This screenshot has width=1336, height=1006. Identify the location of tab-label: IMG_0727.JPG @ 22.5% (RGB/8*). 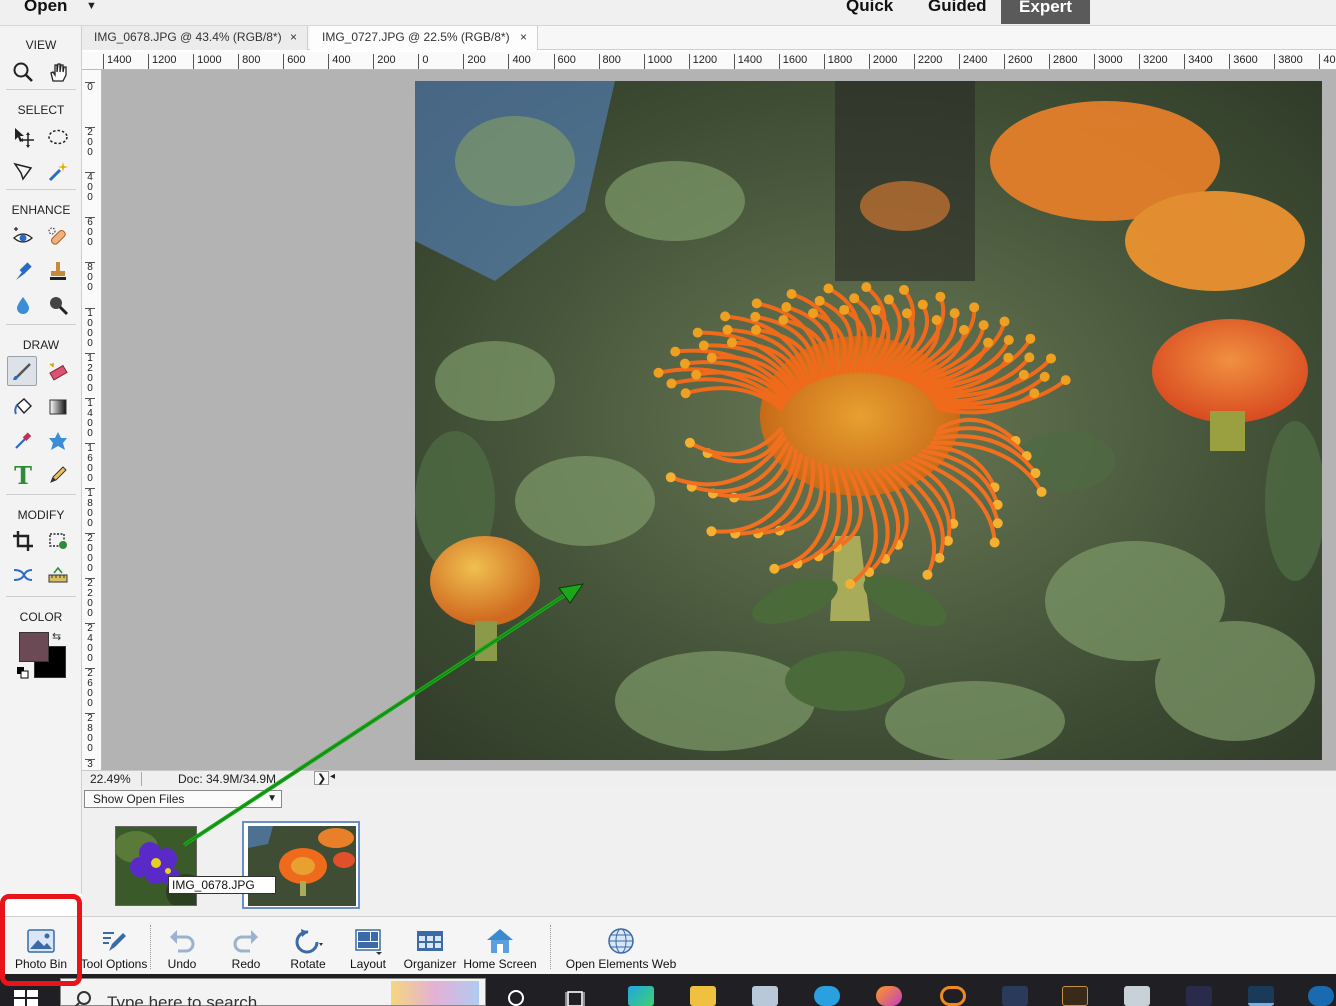
(416, 37).